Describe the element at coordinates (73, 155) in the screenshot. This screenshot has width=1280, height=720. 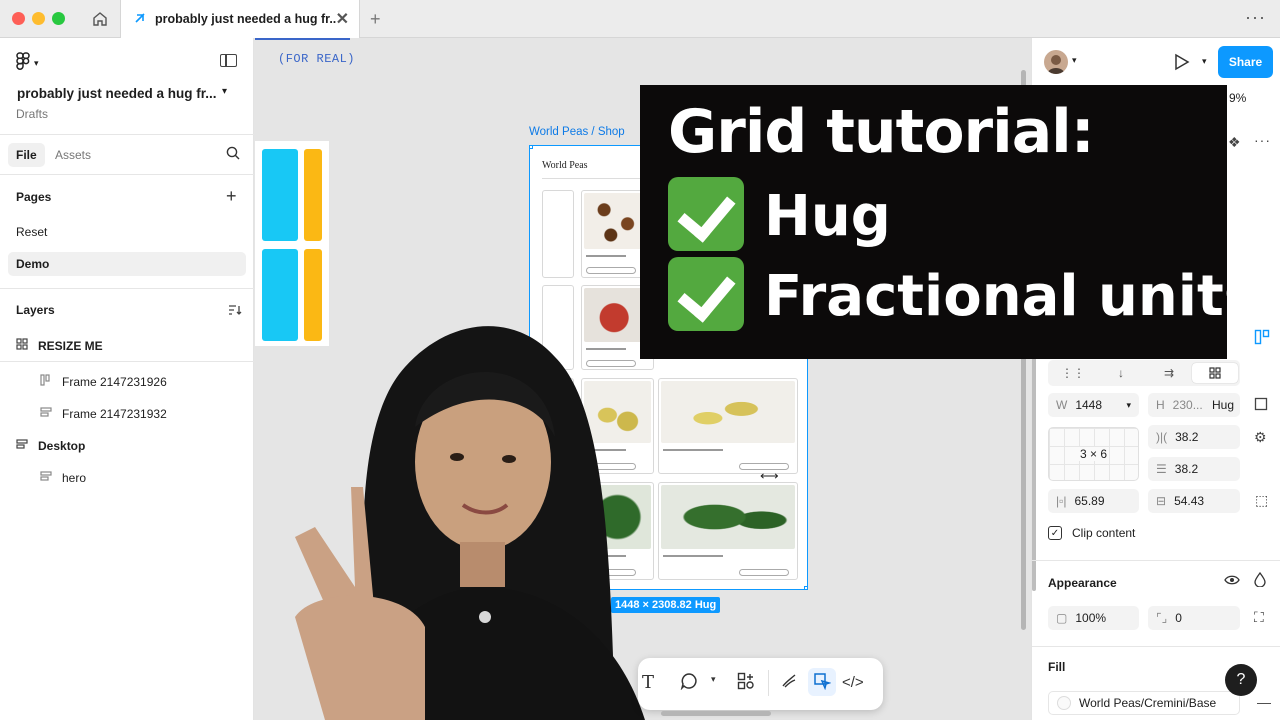
I see `tab-assets: Assets` at that location.